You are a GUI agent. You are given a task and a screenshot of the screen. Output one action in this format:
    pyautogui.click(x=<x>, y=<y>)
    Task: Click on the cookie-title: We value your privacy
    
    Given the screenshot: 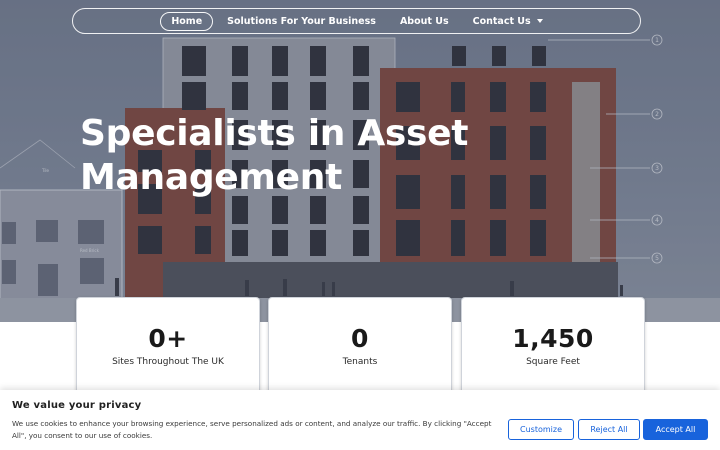 What is the action you would take?
    pyautogui.click(x=77, y=405)
    